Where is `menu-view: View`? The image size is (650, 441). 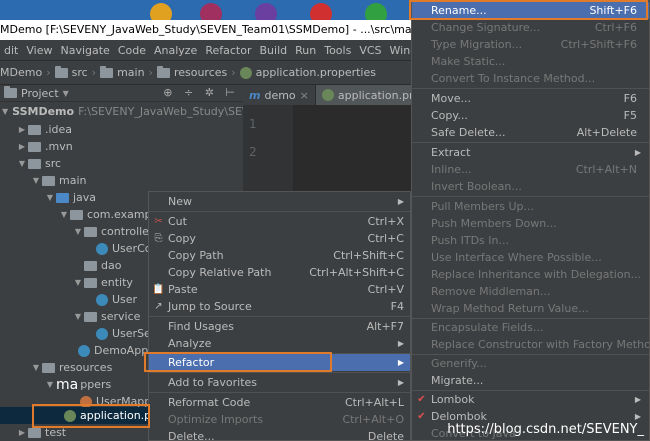
menu-view: View is located at coordinates (39, 50).